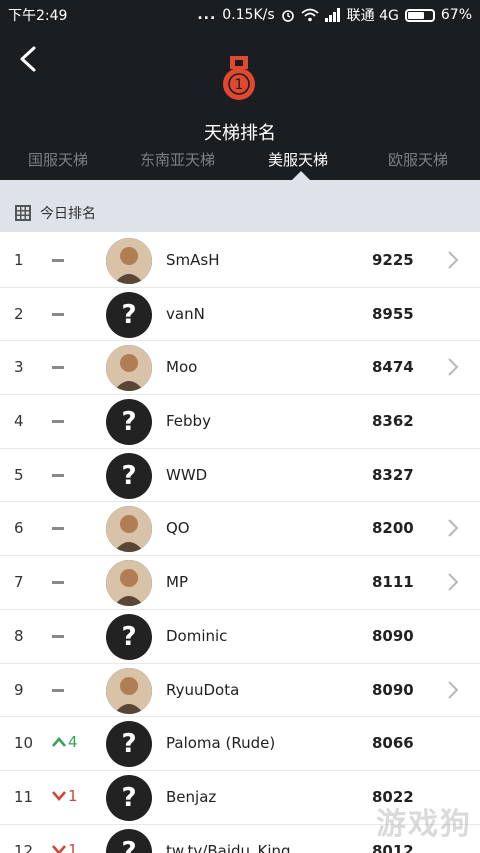 The height and width of the screenshot is (853, 480). I want to click on ranking-row: 6 QO 8200, so click(240, 529).